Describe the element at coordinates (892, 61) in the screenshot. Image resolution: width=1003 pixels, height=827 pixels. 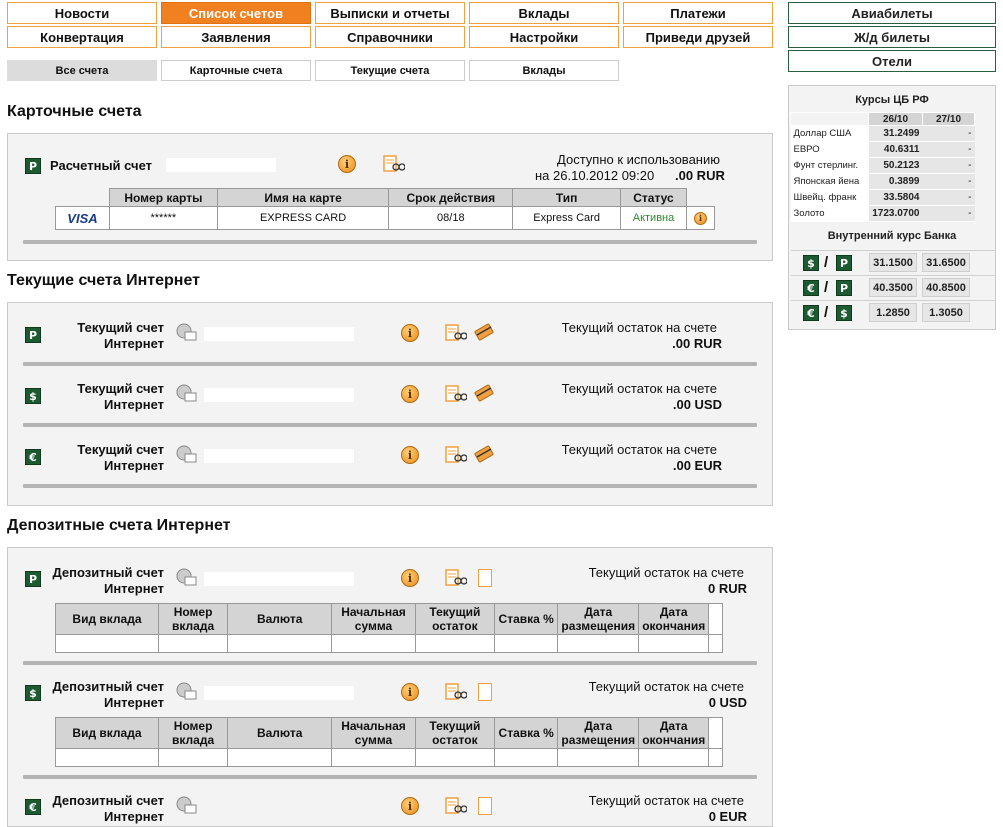
I see `nav-hotels: Отели` at that location.